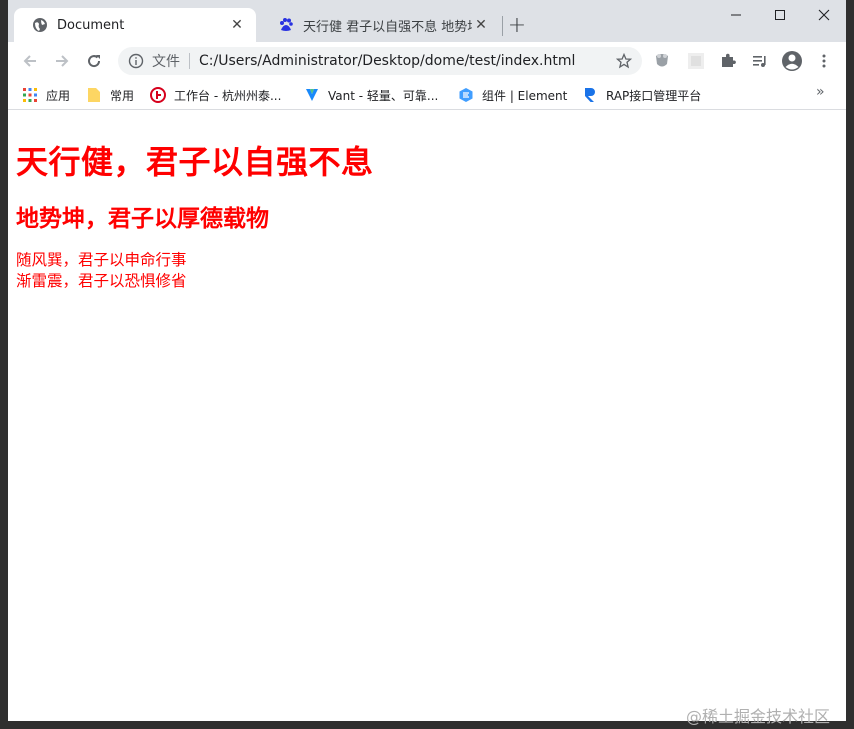  I want to click on back-button, so click(30, 61).